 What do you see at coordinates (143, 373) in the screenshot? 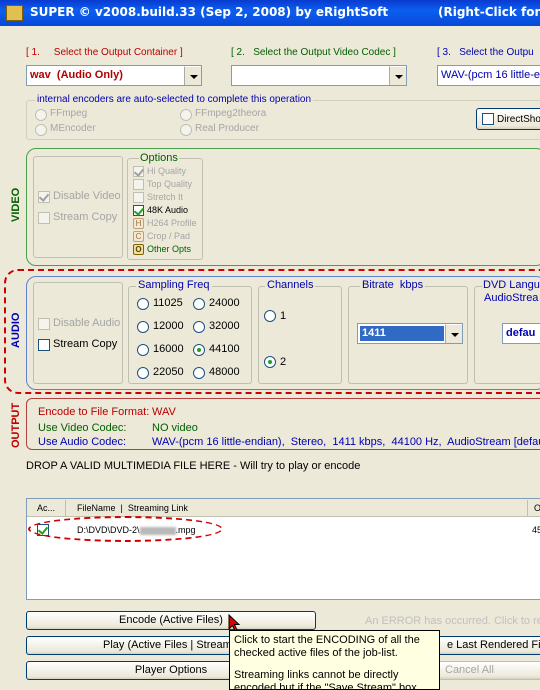
I see `freq-22050-radio` at bounding box center [143, 373].